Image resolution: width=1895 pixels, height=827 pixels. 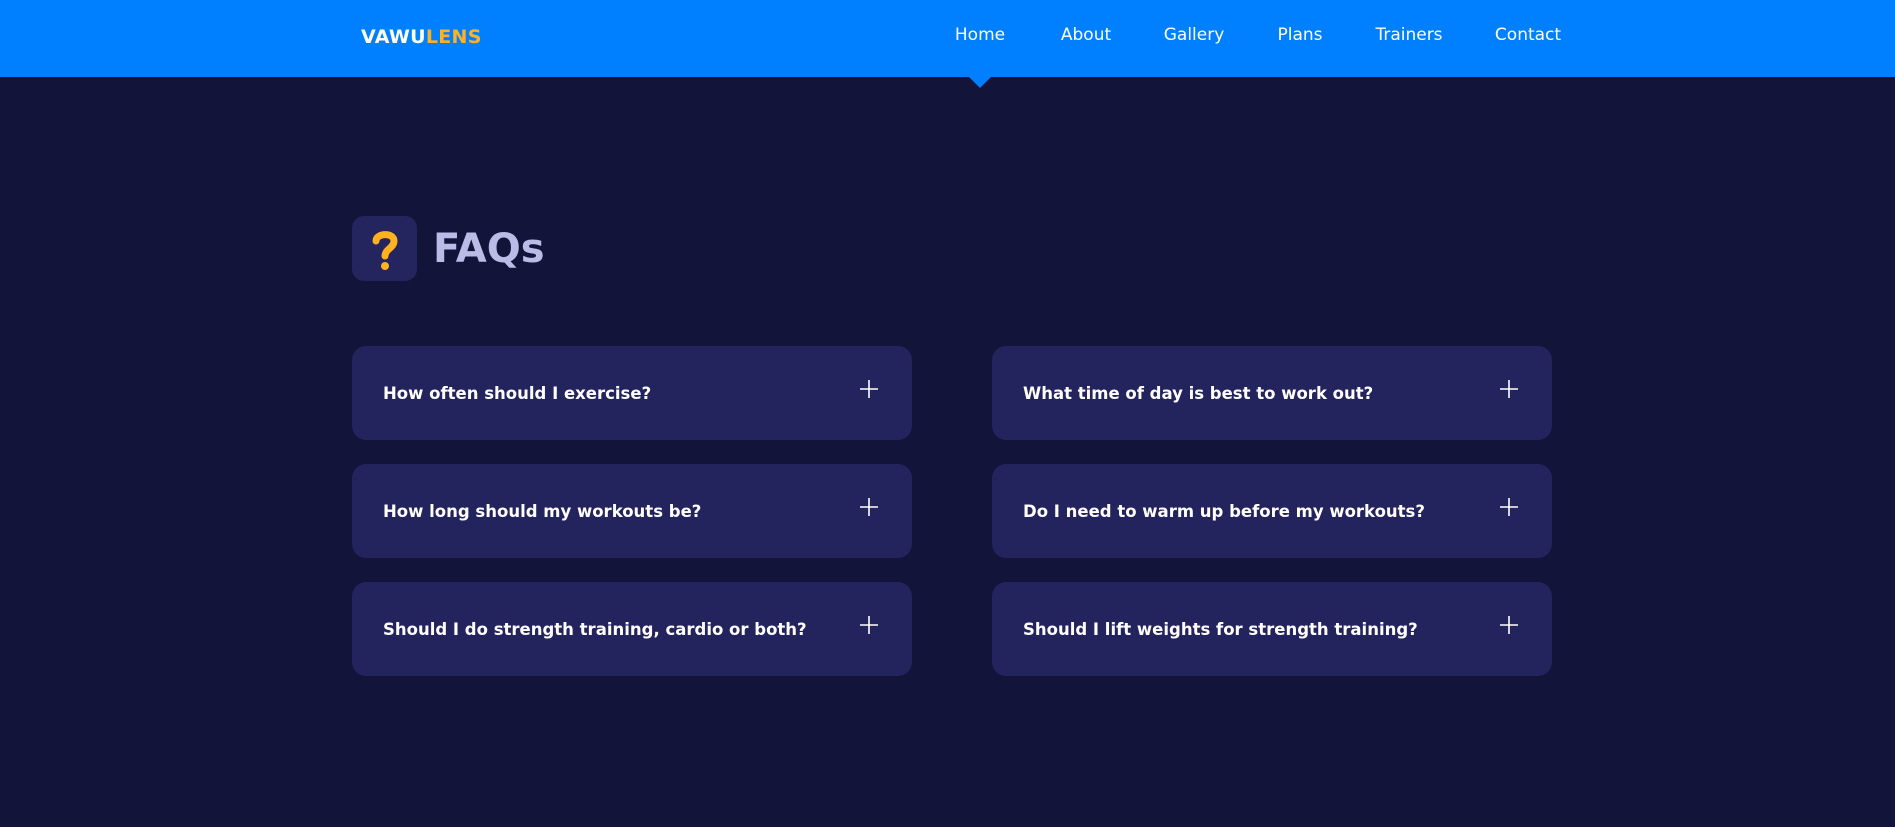 What do you see at coordinates (980, 36) in the screenshot?
I see `nav-item-home: Home` at bounding box center [980, 36].